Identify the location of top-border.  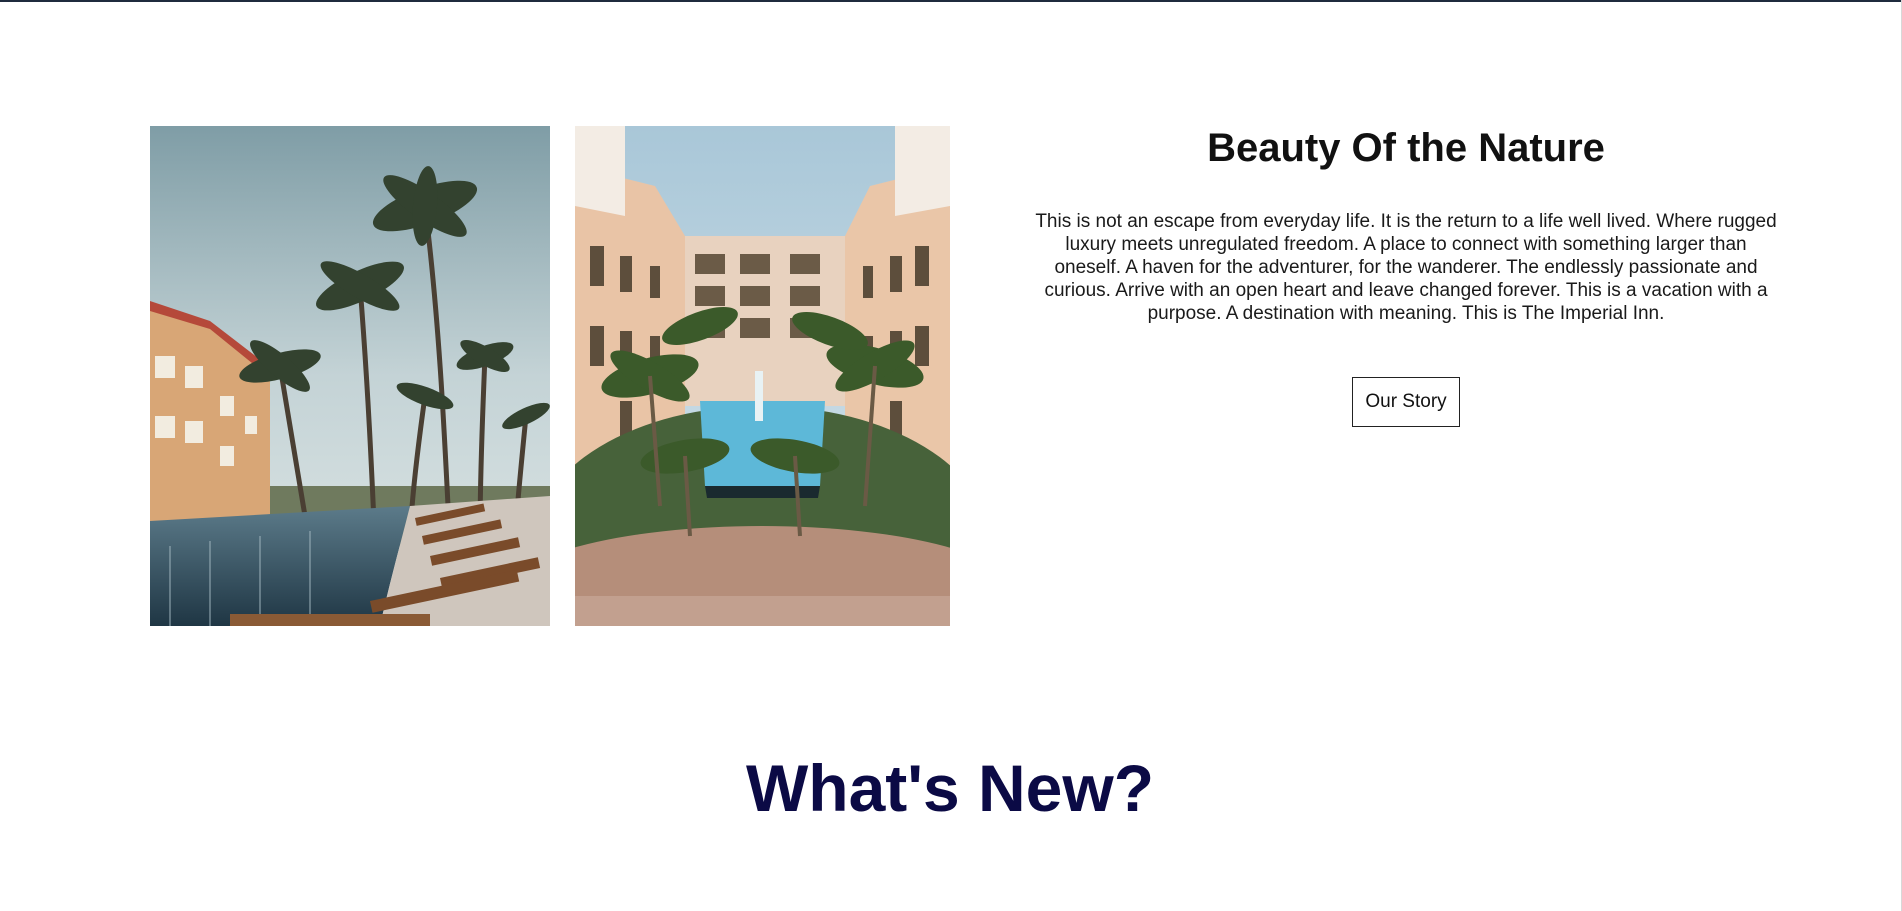
(951, 1).